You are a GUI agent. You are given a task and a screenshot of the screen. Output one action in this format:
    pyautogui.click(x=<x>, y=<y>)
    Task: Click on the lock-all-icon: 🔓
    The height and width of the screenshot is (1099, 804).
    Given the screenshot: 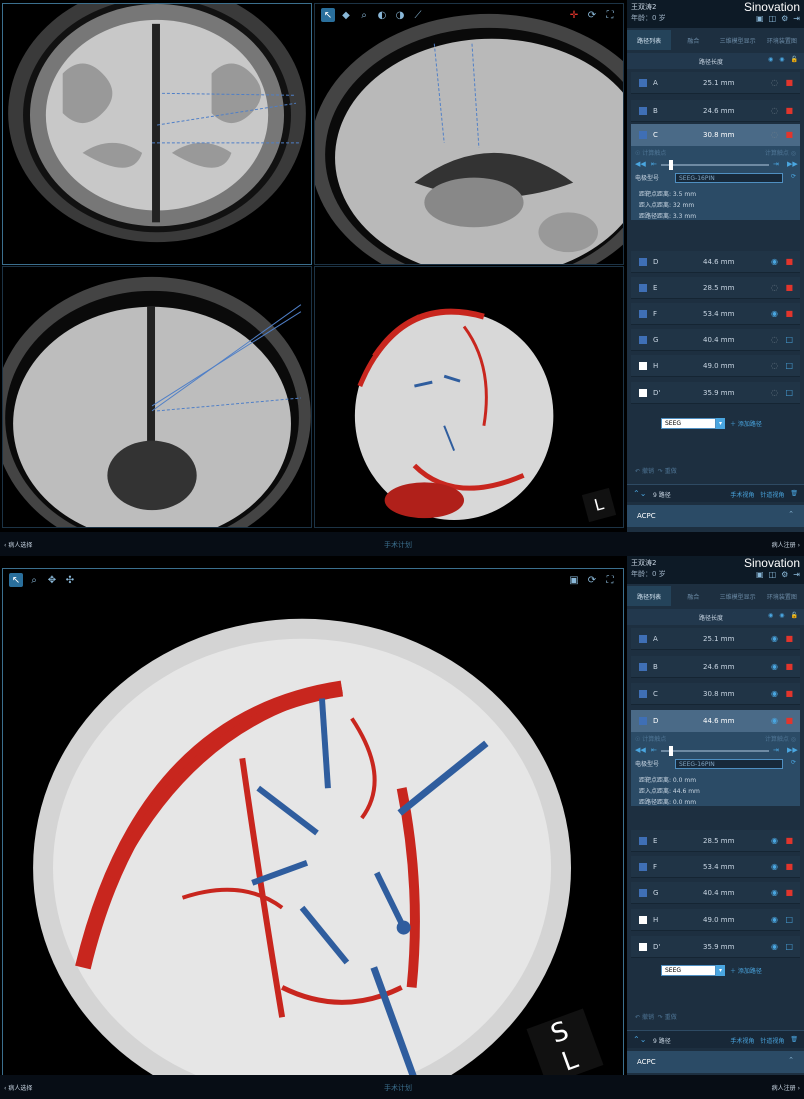 What is the action you would take?
    pyautogui.click(x=794, y=59)
    